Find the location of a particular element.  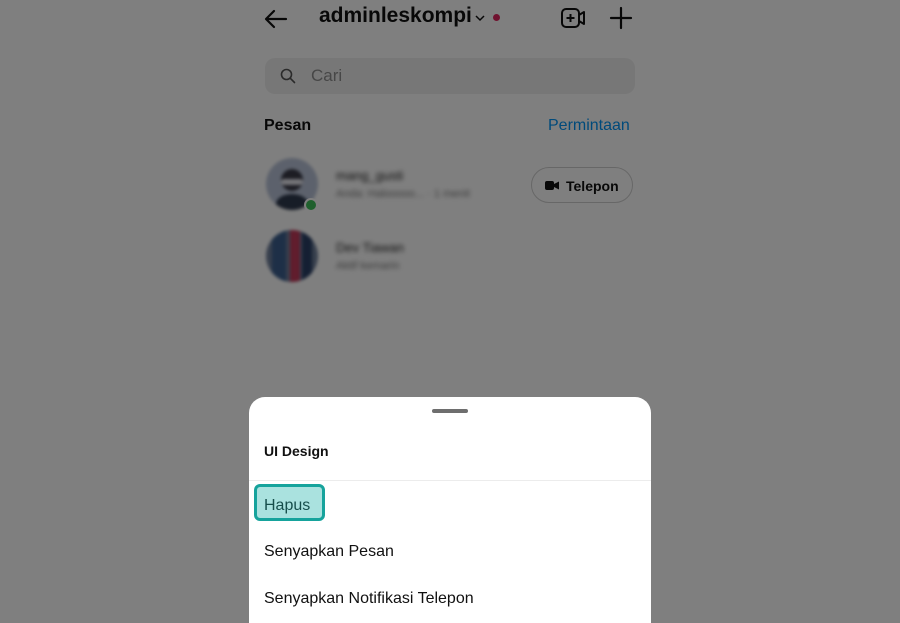

divider is located at coordinates (450, 480).